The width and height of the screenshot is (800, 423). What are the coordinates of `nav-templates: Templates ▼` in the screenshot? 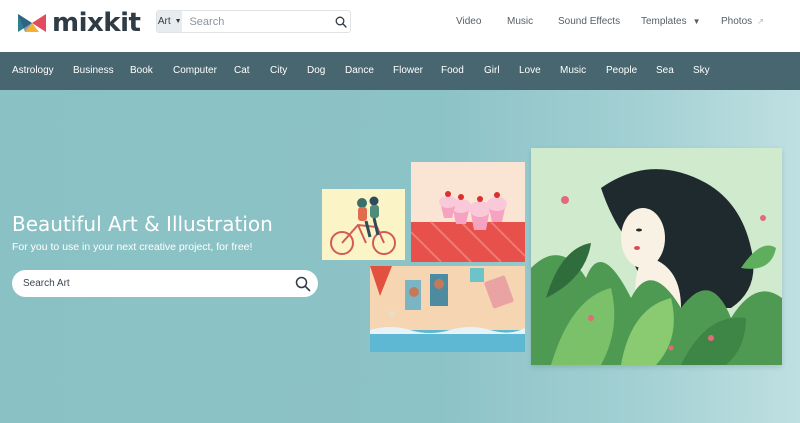 It's located at (671, 21).